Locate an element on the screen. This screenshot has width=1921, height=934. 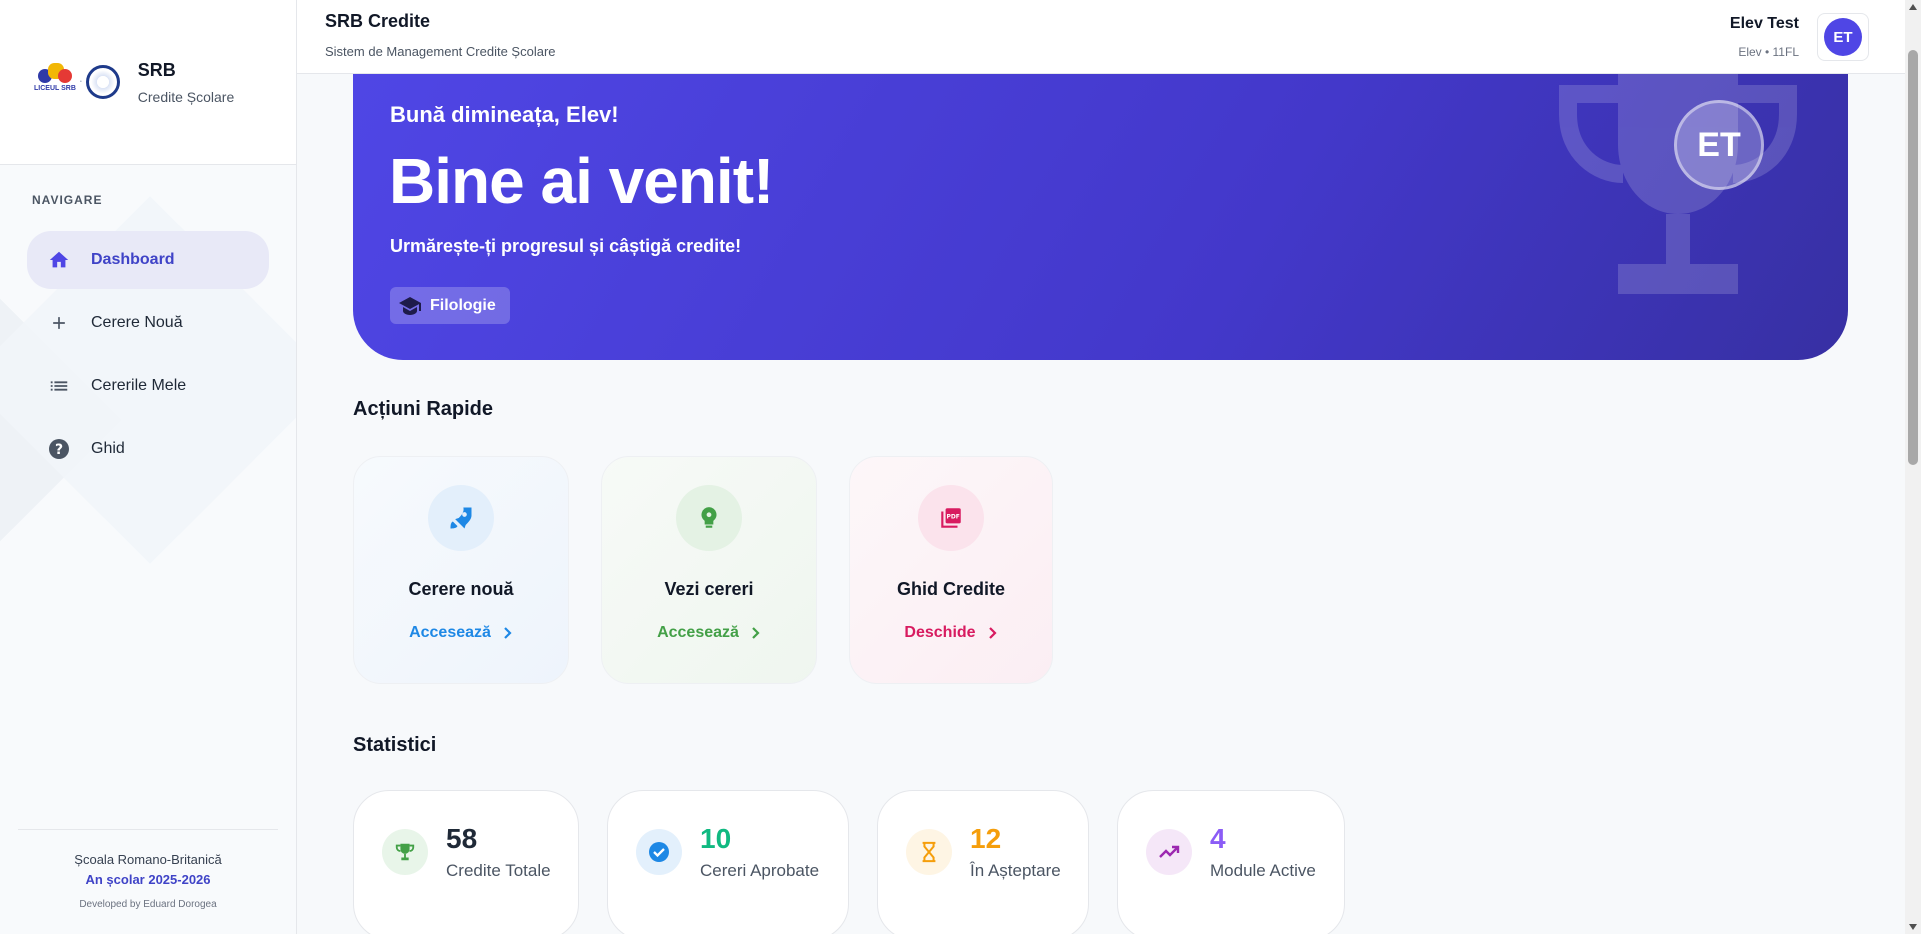
check-circle-icon is located at coordinates (659, 852).